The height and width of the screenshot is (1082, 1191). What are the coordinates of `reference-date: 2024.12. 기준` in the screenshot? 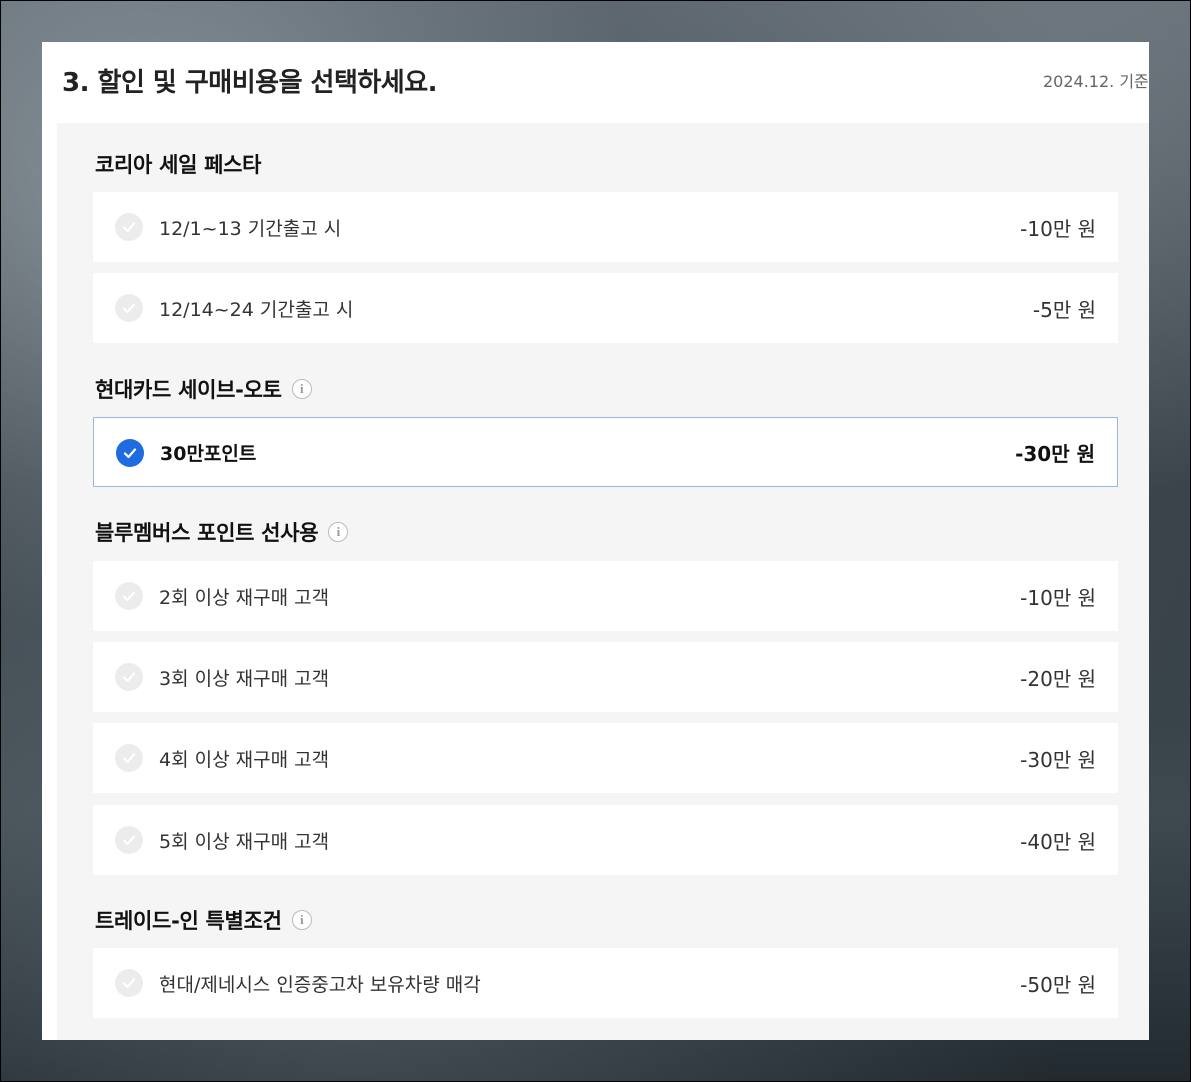 It's located at (1096, 81).